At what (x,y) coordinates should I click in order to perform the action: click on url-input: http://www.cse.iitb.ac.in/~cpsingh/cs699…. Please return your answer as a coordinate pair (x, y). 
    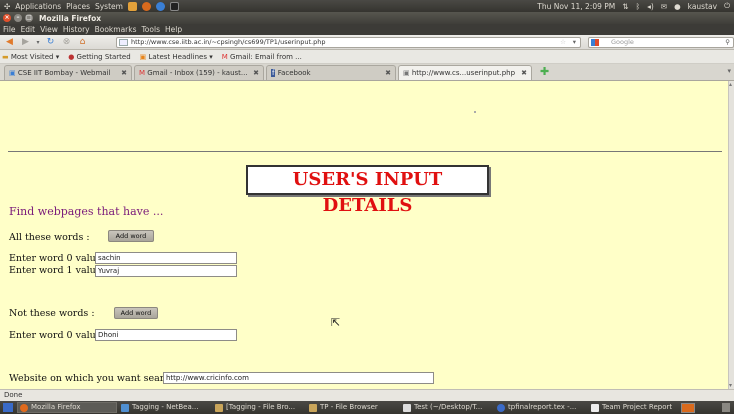
    Looking at the image, I should click on (348, 42).